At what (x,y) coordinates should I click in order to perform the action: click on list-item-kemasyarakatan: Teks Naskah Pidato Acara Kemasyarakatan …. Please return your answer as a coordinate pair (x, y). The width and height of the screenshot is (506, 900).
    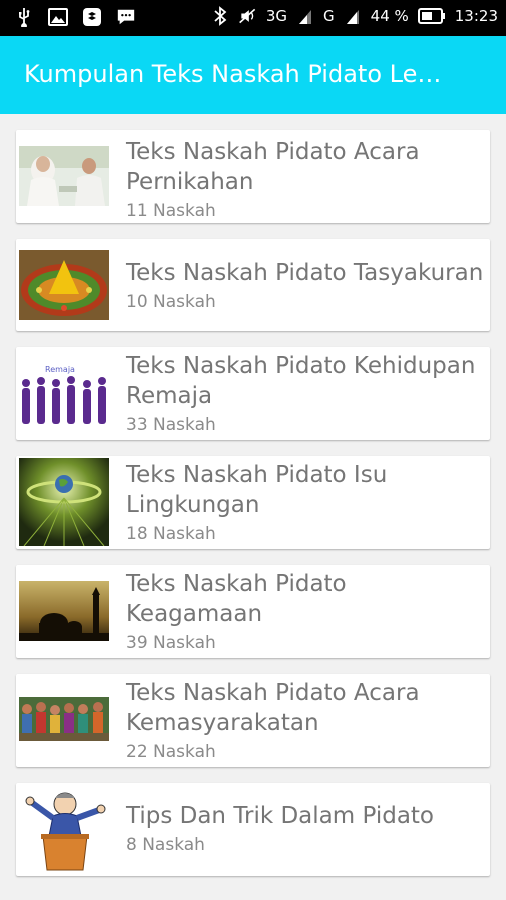
    Looking at the image, I should click on (253, 720).